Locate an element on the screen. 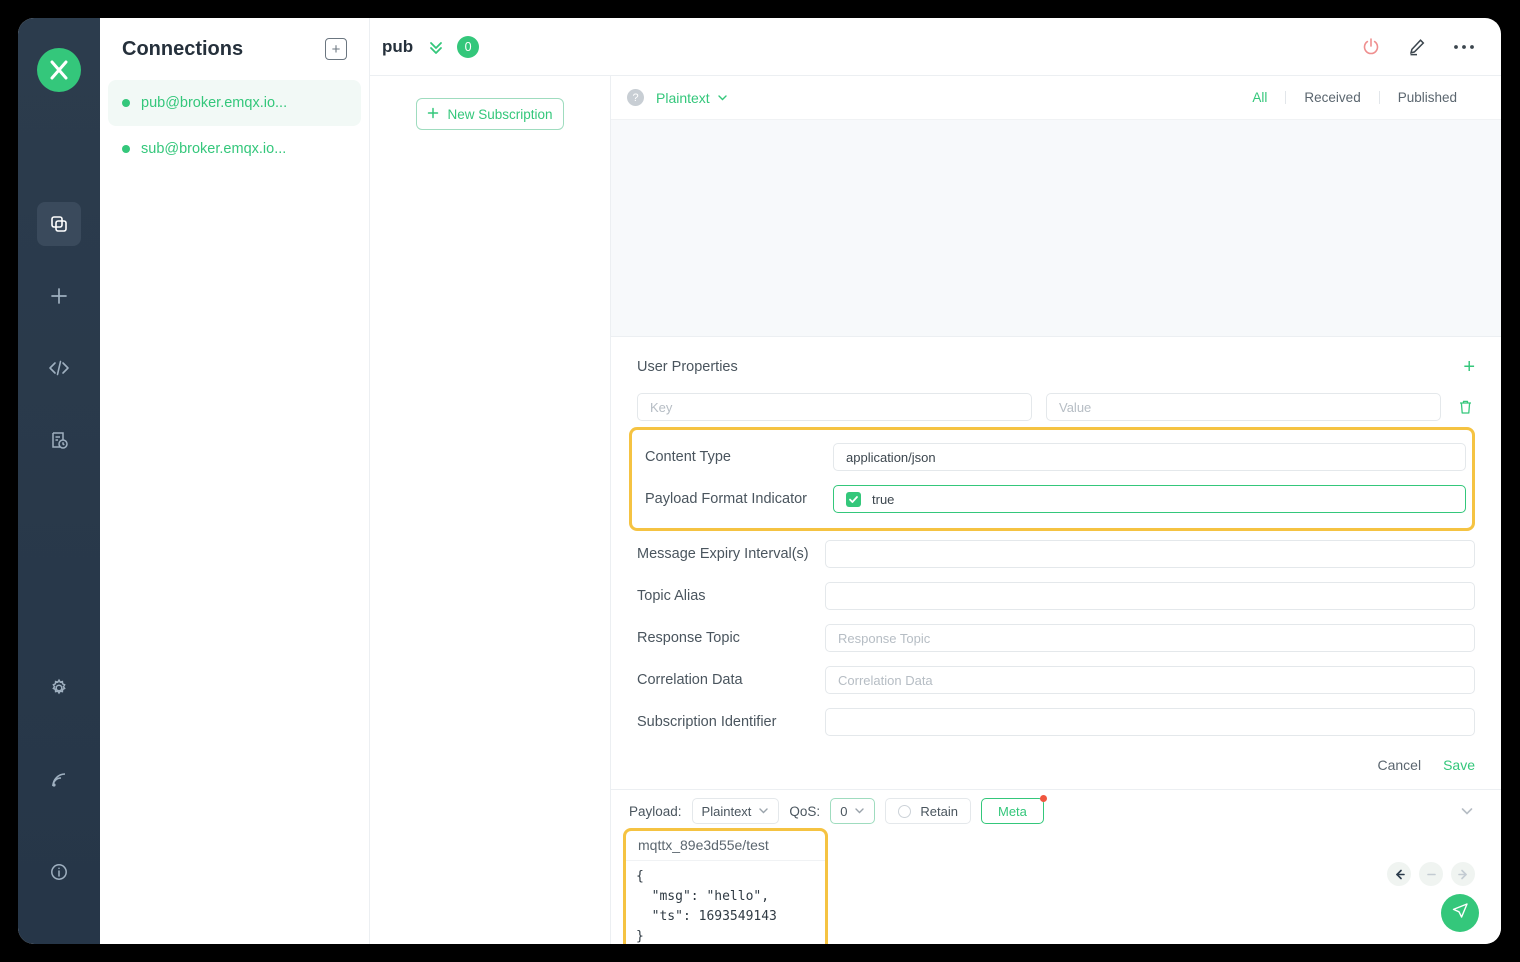 This screenshot has width=1520, height=962. qos-label: QoS: is located at coordinates (805, 811).